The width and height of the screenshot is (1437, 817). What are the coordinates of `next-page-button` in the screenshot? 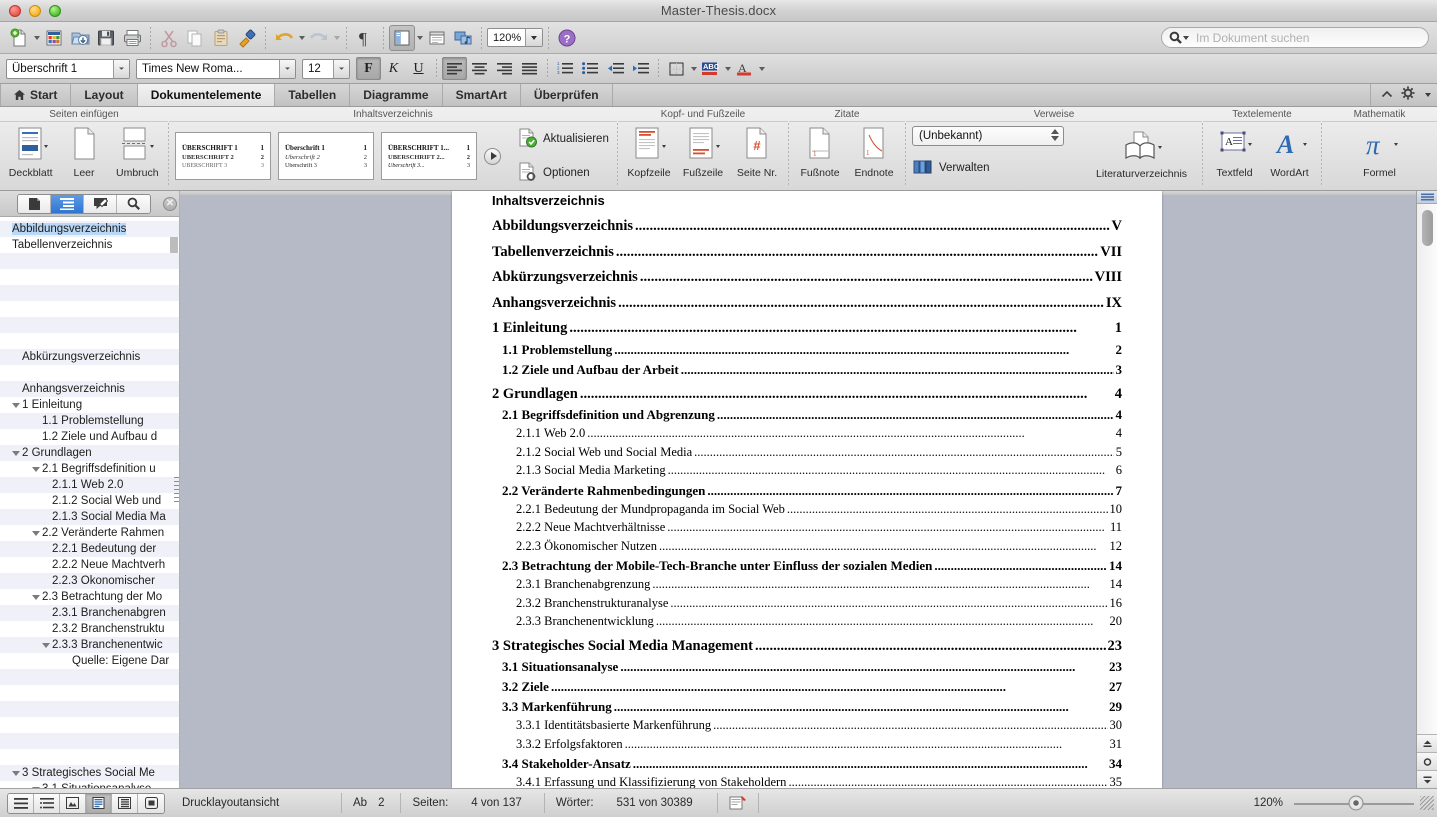 It's located at (1427, 779).